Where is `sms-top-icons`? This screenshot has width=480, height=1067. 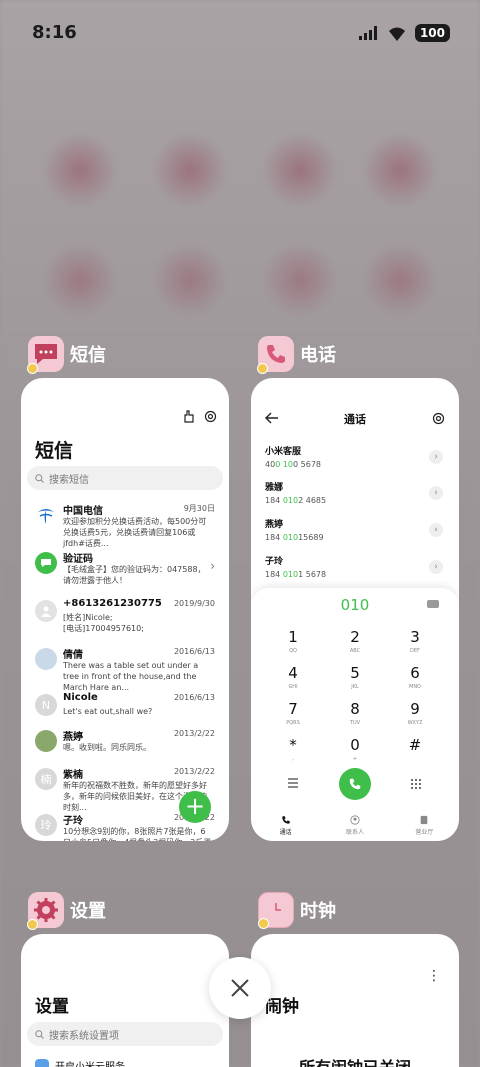
sms-top-icons is located at coordinates (200, 416).